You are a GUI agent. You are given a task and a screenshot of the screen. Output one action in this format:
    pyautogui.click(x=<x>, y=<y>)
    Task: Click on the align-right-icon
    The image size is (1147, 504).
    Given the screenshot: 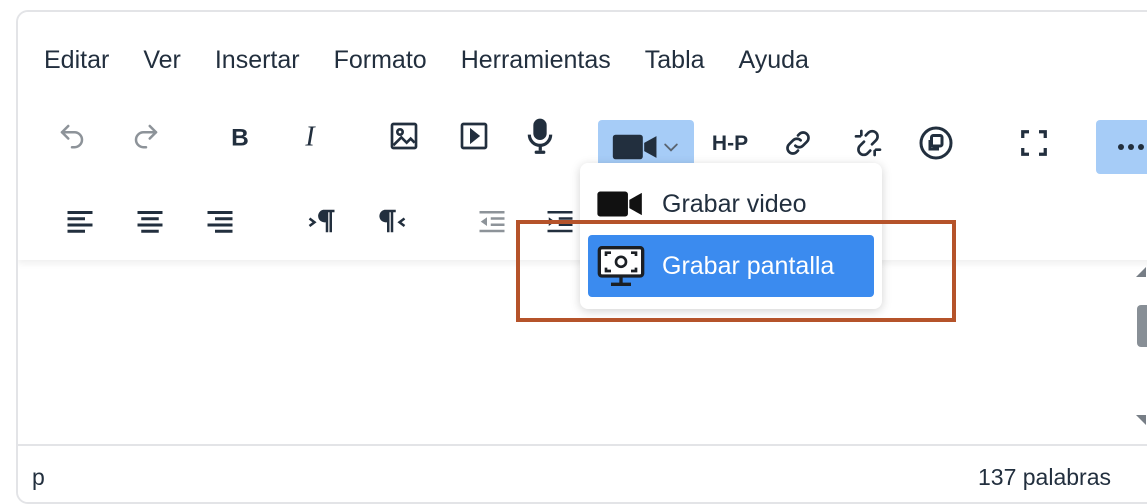 What is the action you would take?
    pyautogui.click(x=220, y=222)
    